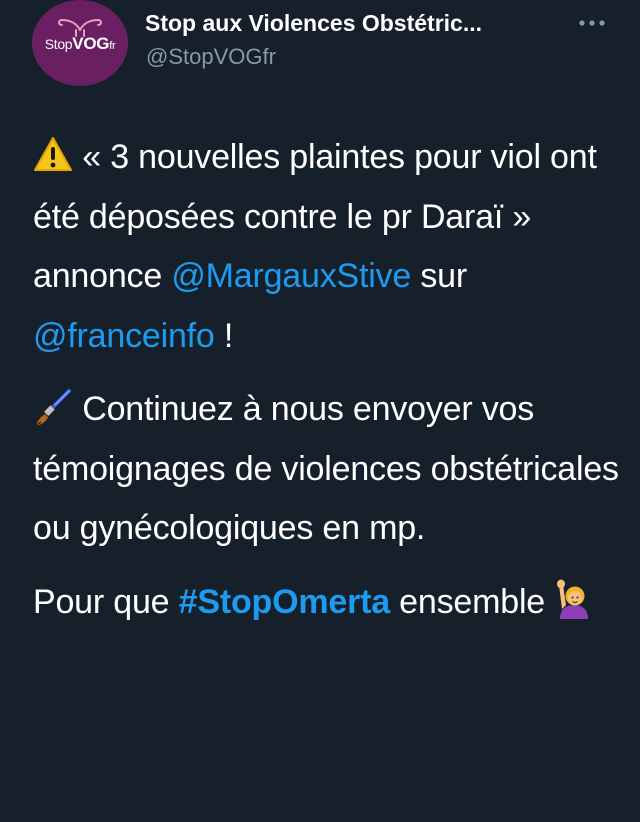 This screenshot has height=822, width=640. What do you see at coordinates (472, 601) in the screenshot?
I see `tweet-text-segment: ensemble` at bounding box center [472, 601].